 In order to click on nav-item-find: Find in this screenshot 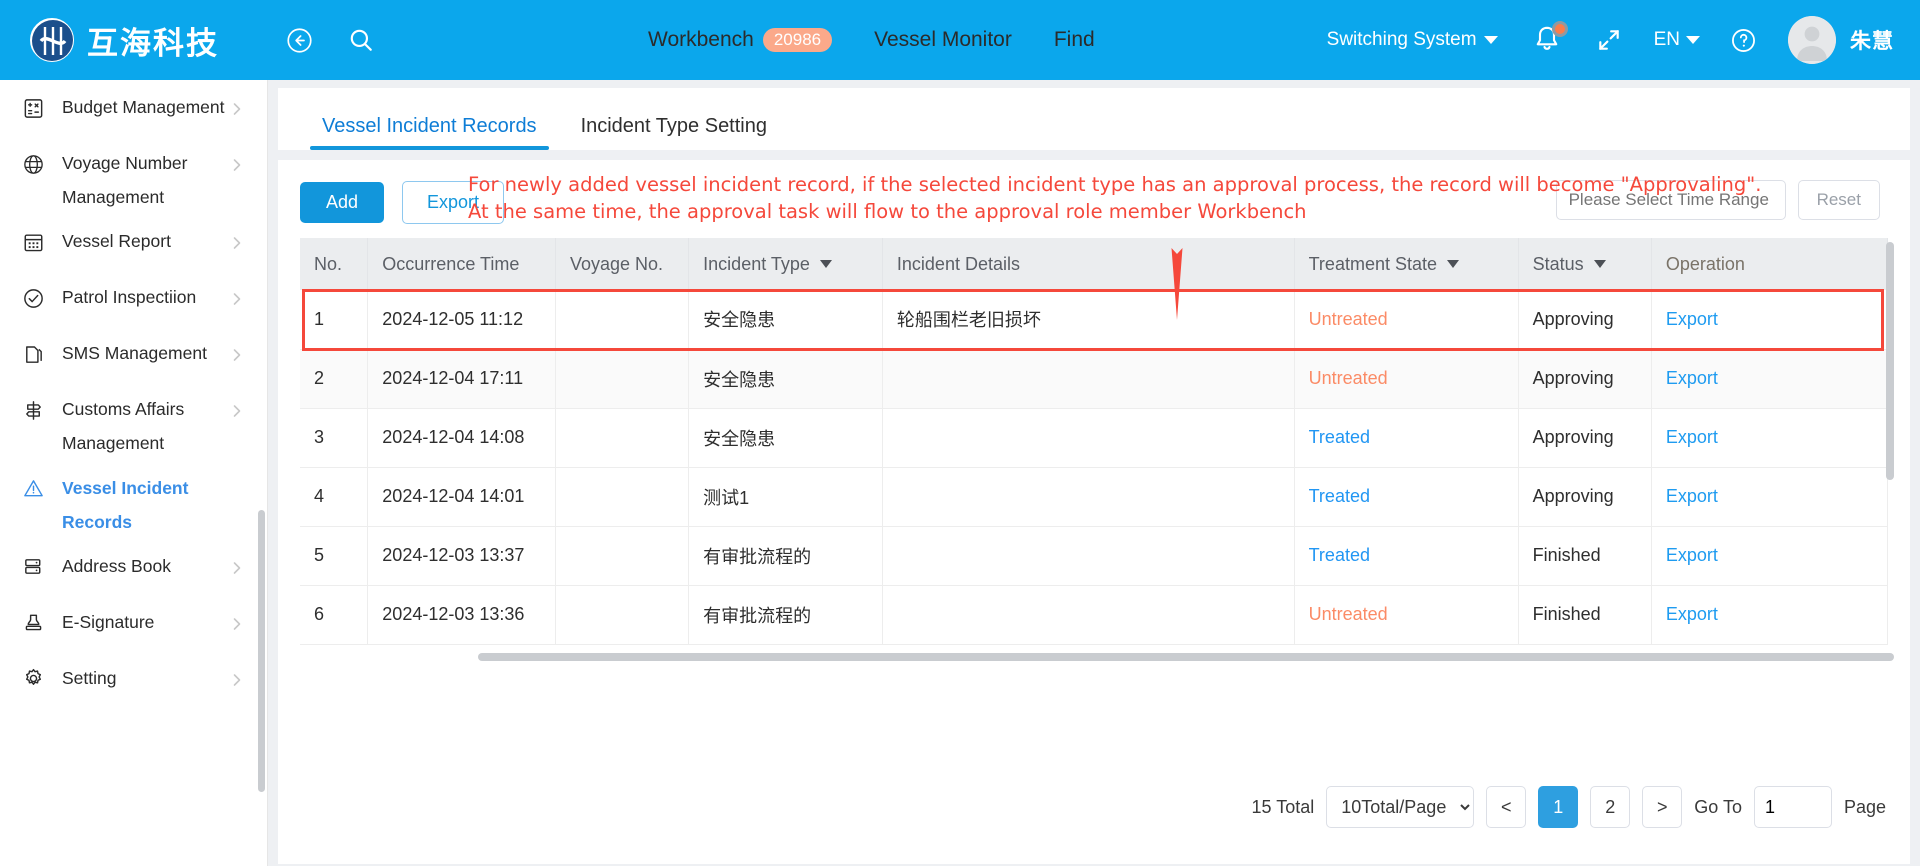, I will do `click(1074, 40)`.